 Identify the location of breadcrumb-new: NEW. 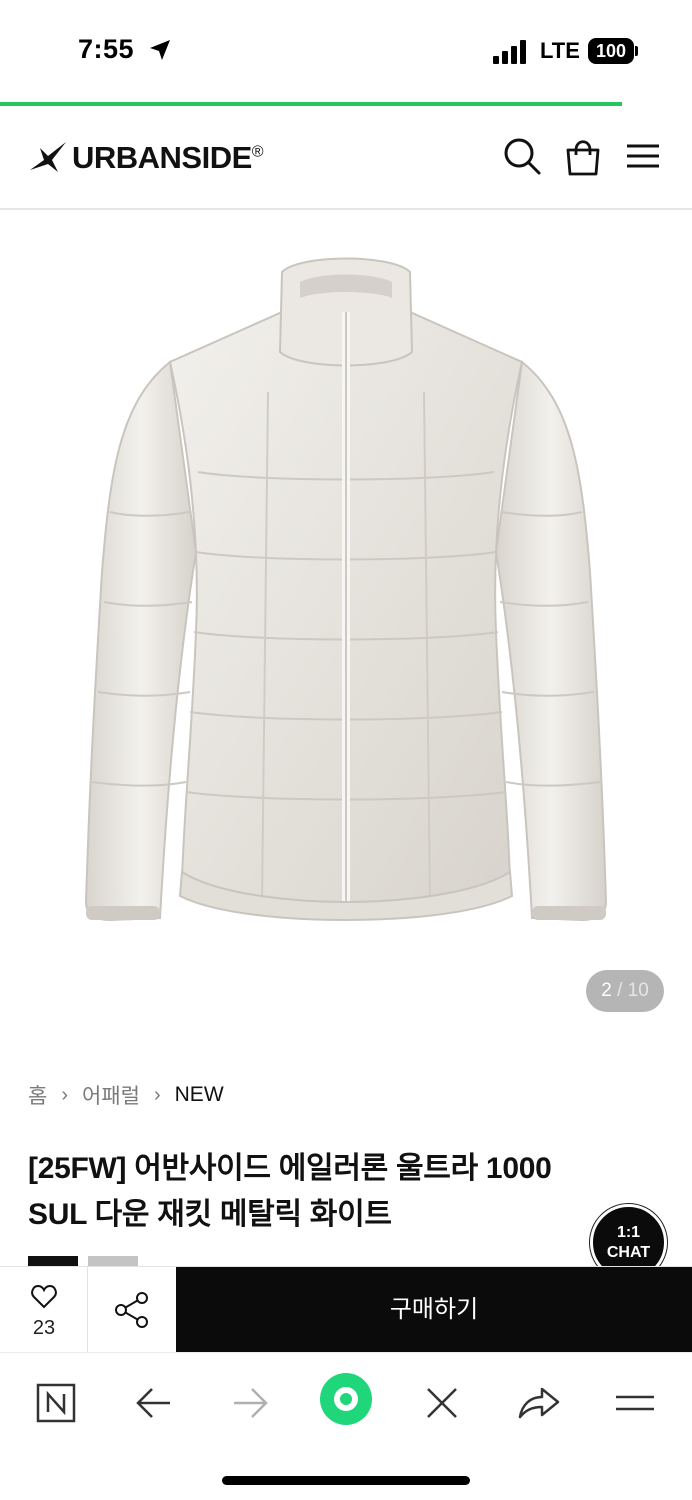
(199, 1095).